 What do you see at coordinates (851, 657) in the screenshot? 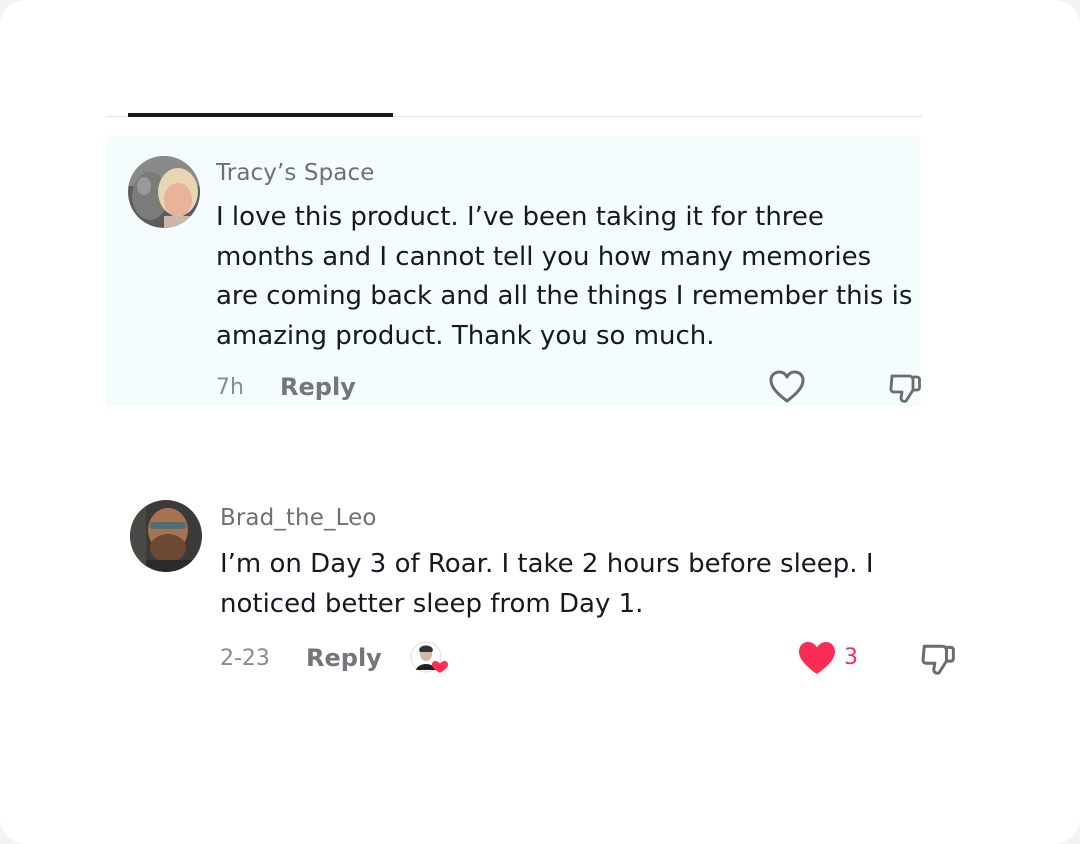
I see `like-count: 3` at bounding box center [851, 657].